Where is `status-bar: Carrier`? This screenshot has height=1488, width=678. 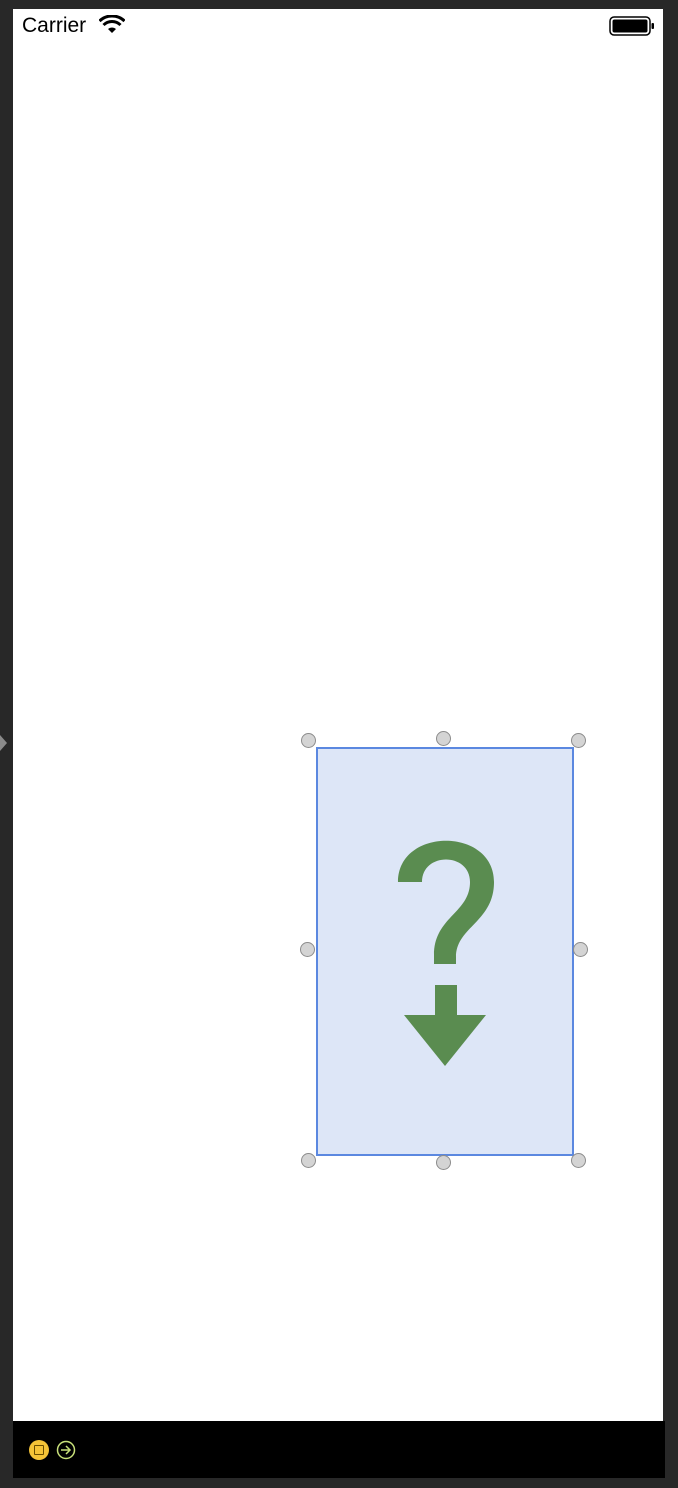 status-bar: Carrier is located at coordinates (338, 26).